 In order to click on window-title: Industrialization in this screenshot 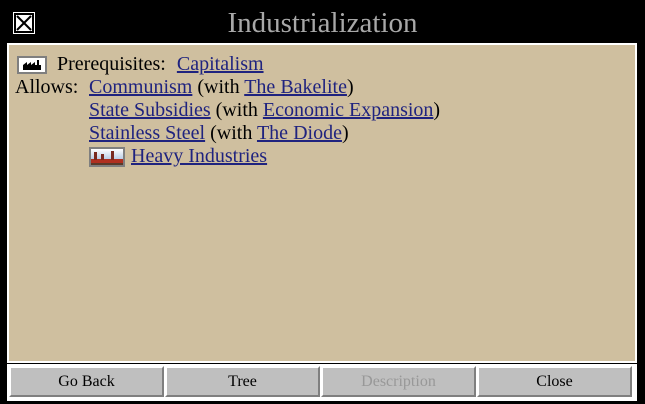, I will do `click(322, 23)`.